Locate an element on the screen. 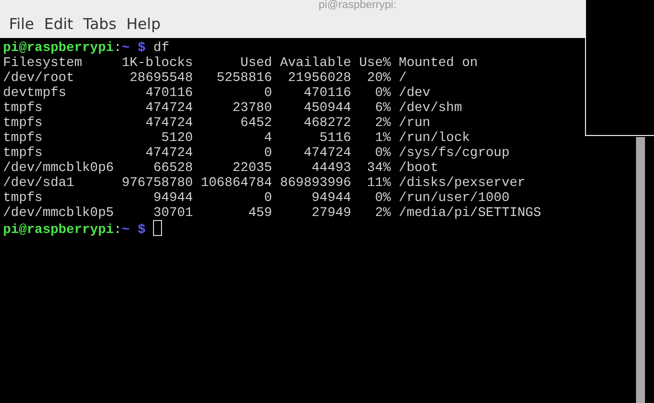 Image resolution: width=654 pixels, height=403 pixels. menu-item: Edit is located at coordinates (60, 24).